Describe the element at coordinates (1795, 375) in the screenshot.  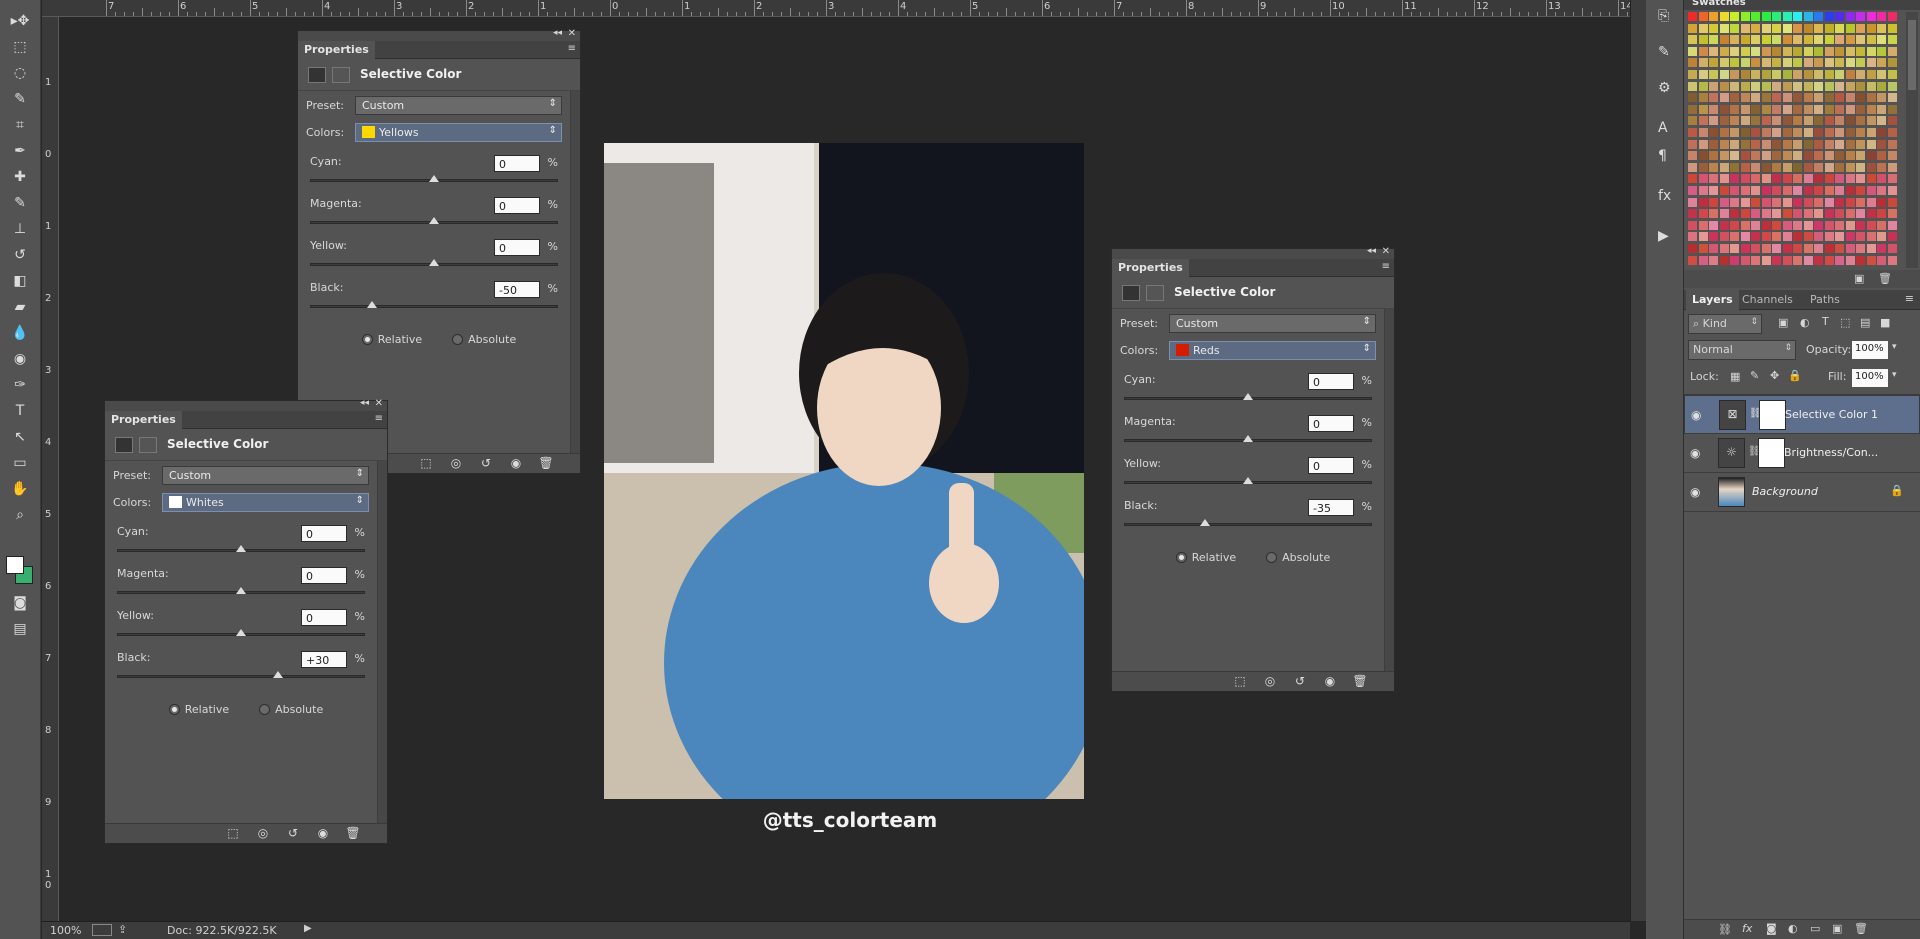
I see `lock-all-icon: 🔒` at that location.